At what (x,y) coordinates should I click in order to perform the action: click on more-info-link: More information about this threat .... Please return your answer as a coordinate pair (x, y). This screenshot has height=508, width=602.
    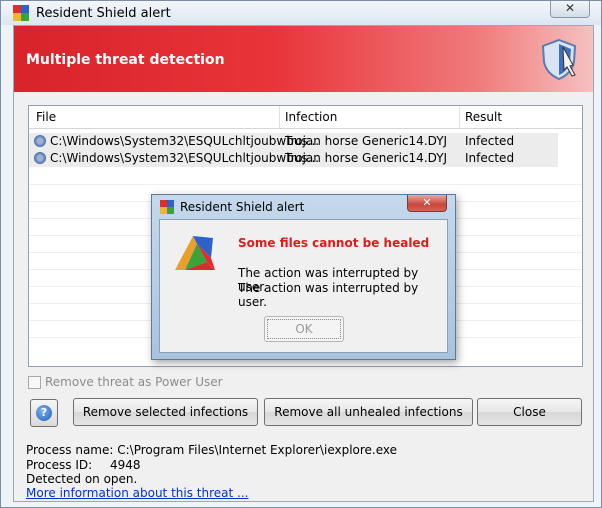
    Looking at the image, I should click on (137, 493).